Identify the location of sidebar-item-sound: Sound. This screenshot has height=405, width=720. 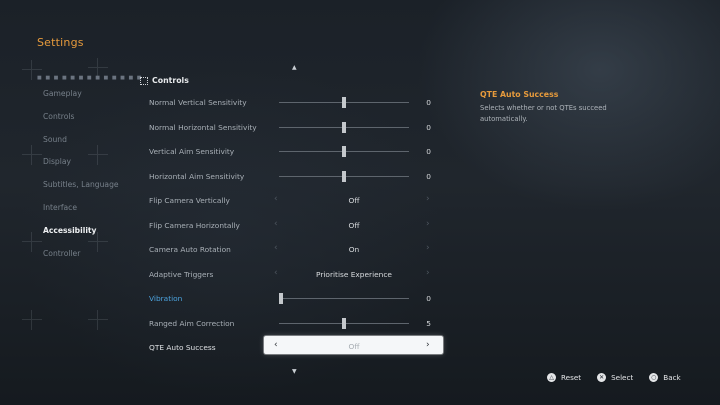
(93, 145).